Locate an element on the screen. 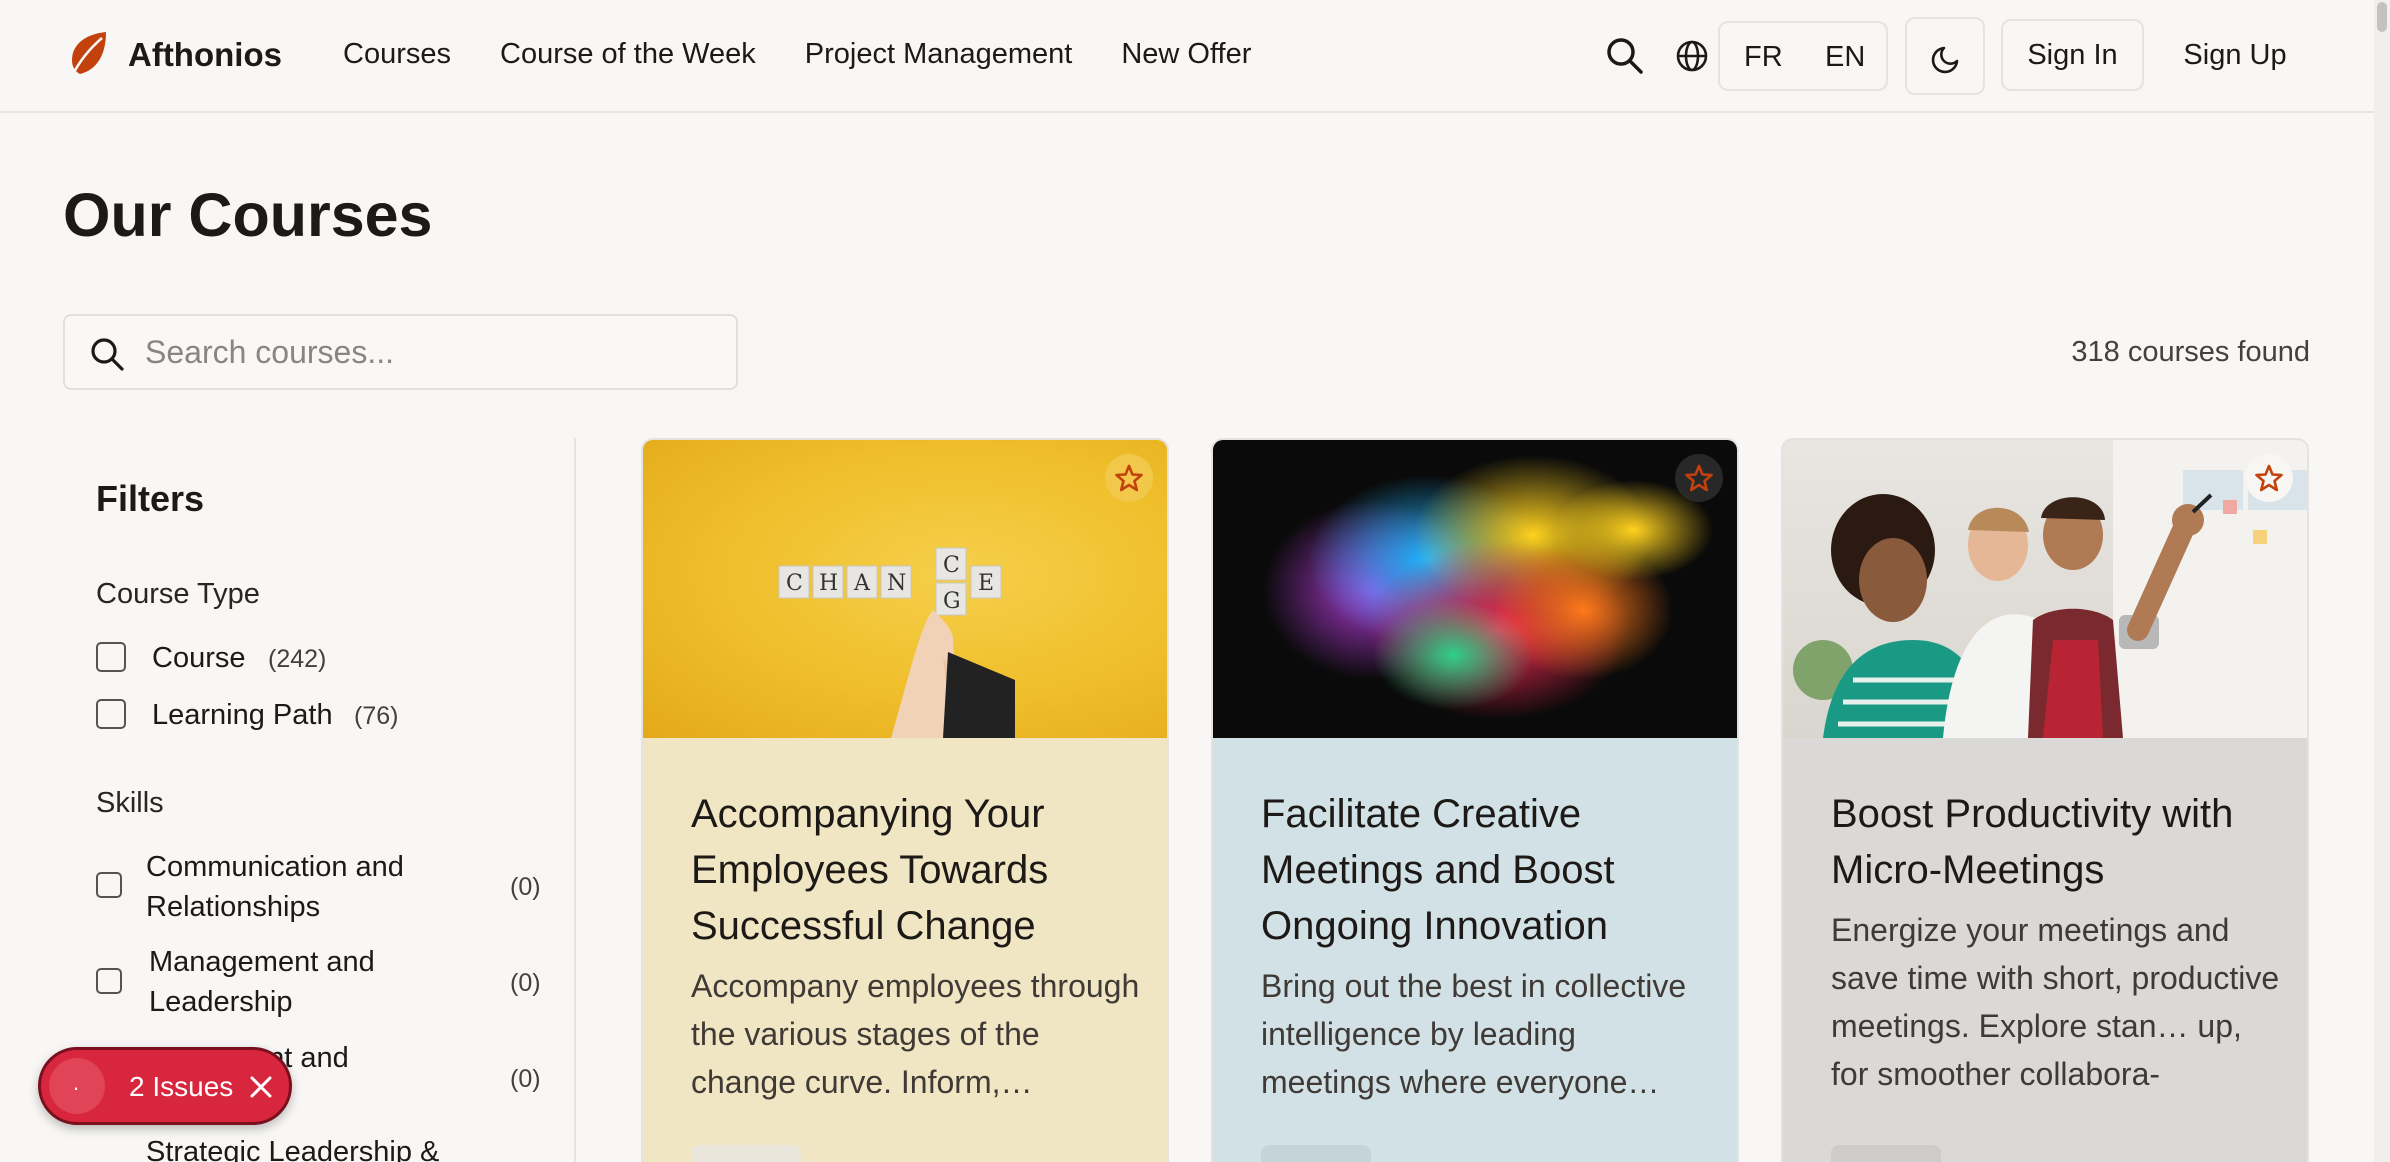 Image resolution: width=2390 pixels, height=1162 pixels. checkbox-management is located at coordinates (109, 981).